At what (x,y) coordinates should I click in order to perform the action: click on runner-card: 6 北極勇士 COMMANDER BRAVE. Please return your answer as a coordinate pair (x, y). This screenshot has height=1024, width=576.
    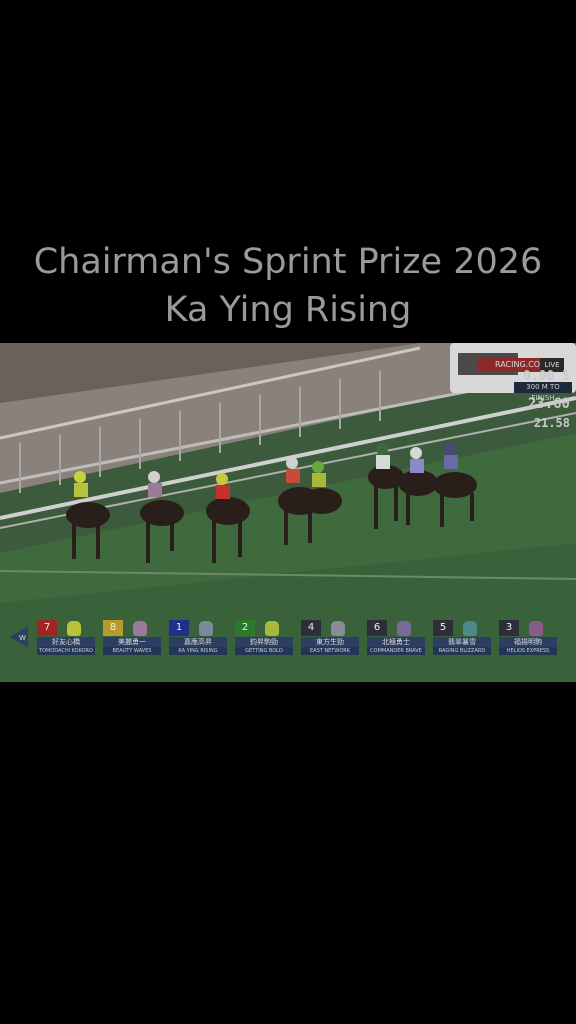
    Looking at the image, I should click on (396, 639).